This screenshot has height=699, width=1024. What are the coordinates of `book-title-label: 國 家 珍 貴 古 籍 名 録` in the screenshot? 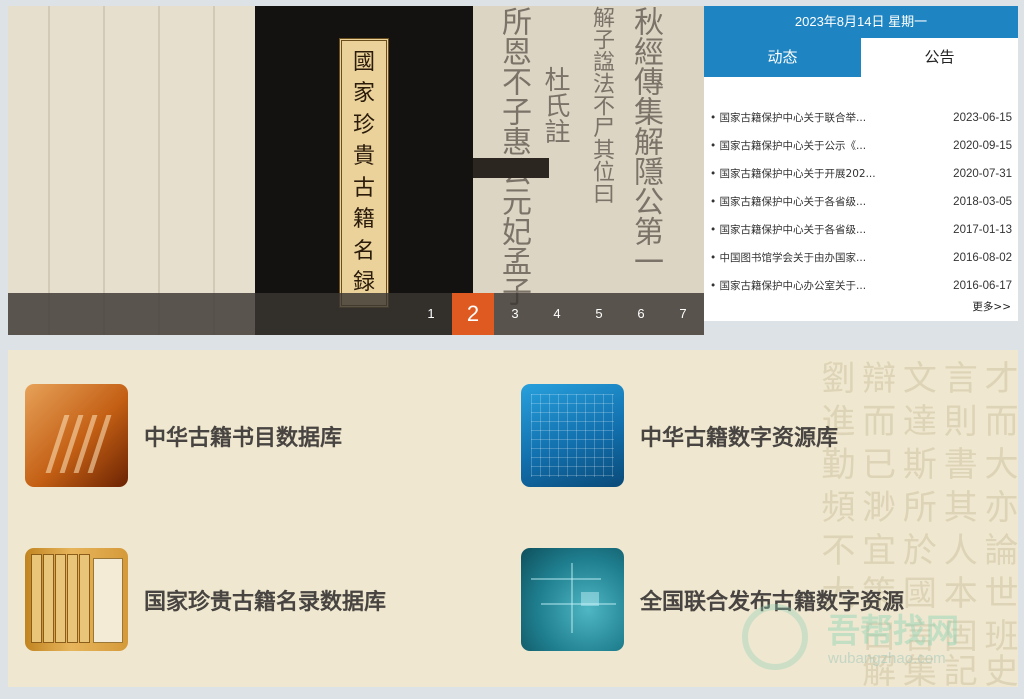 It's located at (364, 173).